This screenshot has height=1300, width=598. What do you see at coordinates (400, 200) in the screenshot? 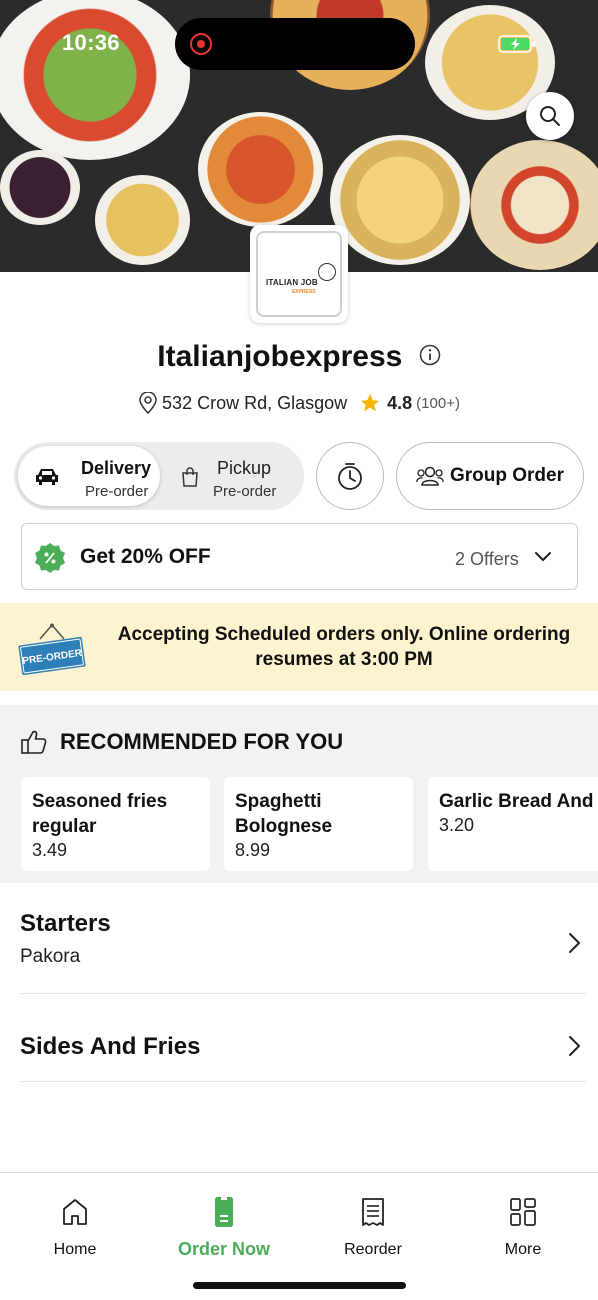
I see `pasta-plate` at bounding box center [400, 200].